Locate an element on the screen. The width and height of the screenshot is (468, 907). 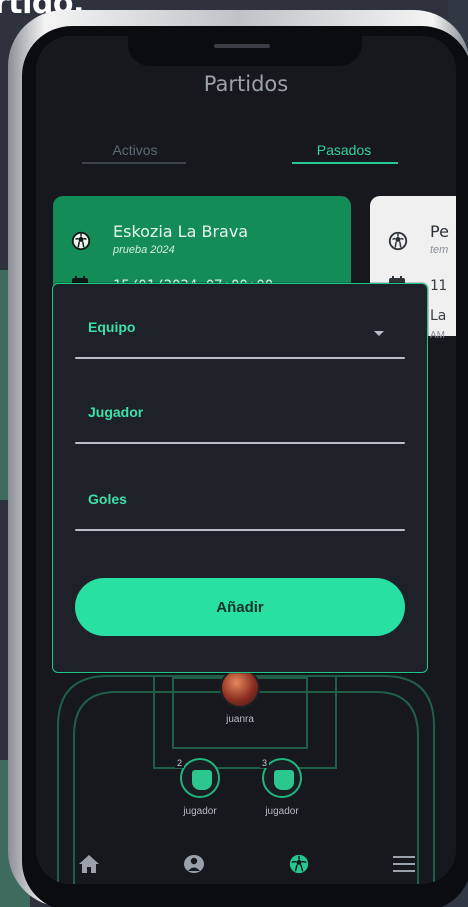
jugador-field is located at coordinates (240, 443).